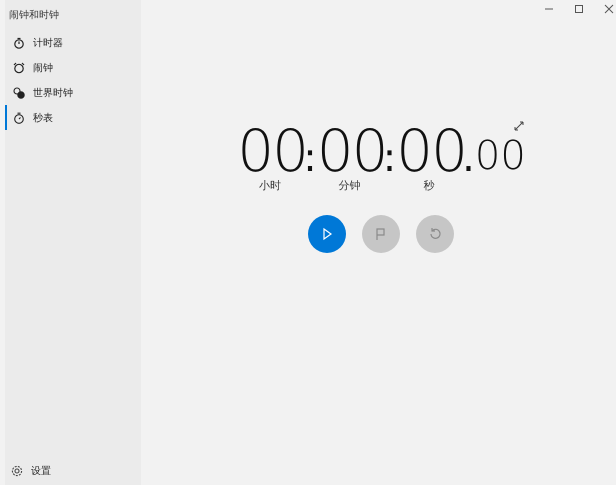  Describe the element at coordinates (350, 185) in the screenshot. I see `time-unit-label: 分钟` at that location.